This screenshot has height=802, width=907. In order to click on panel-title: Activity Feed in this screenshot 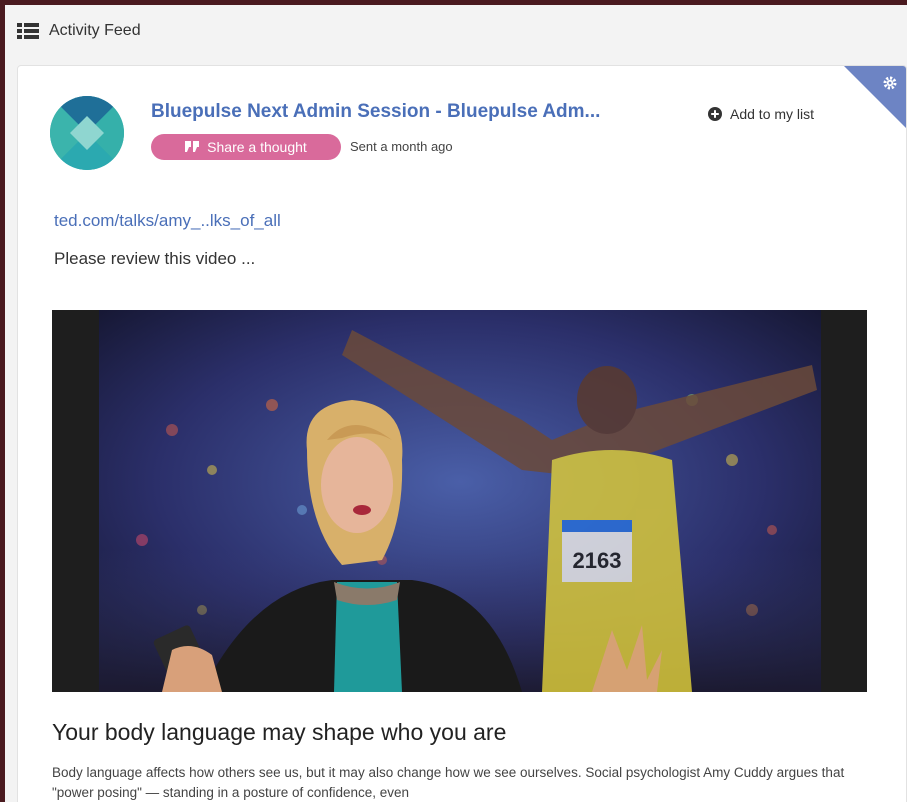, I will do `click(95, 30)`.